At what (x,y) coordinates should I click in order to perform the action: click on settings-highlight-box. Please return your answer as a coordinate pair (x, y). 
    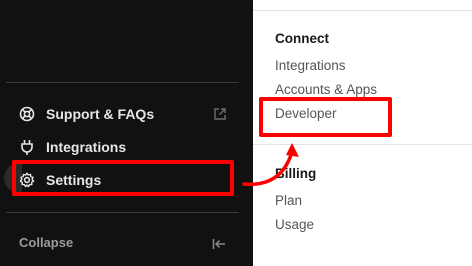
    Looking at the image, I should click on (123, 178).